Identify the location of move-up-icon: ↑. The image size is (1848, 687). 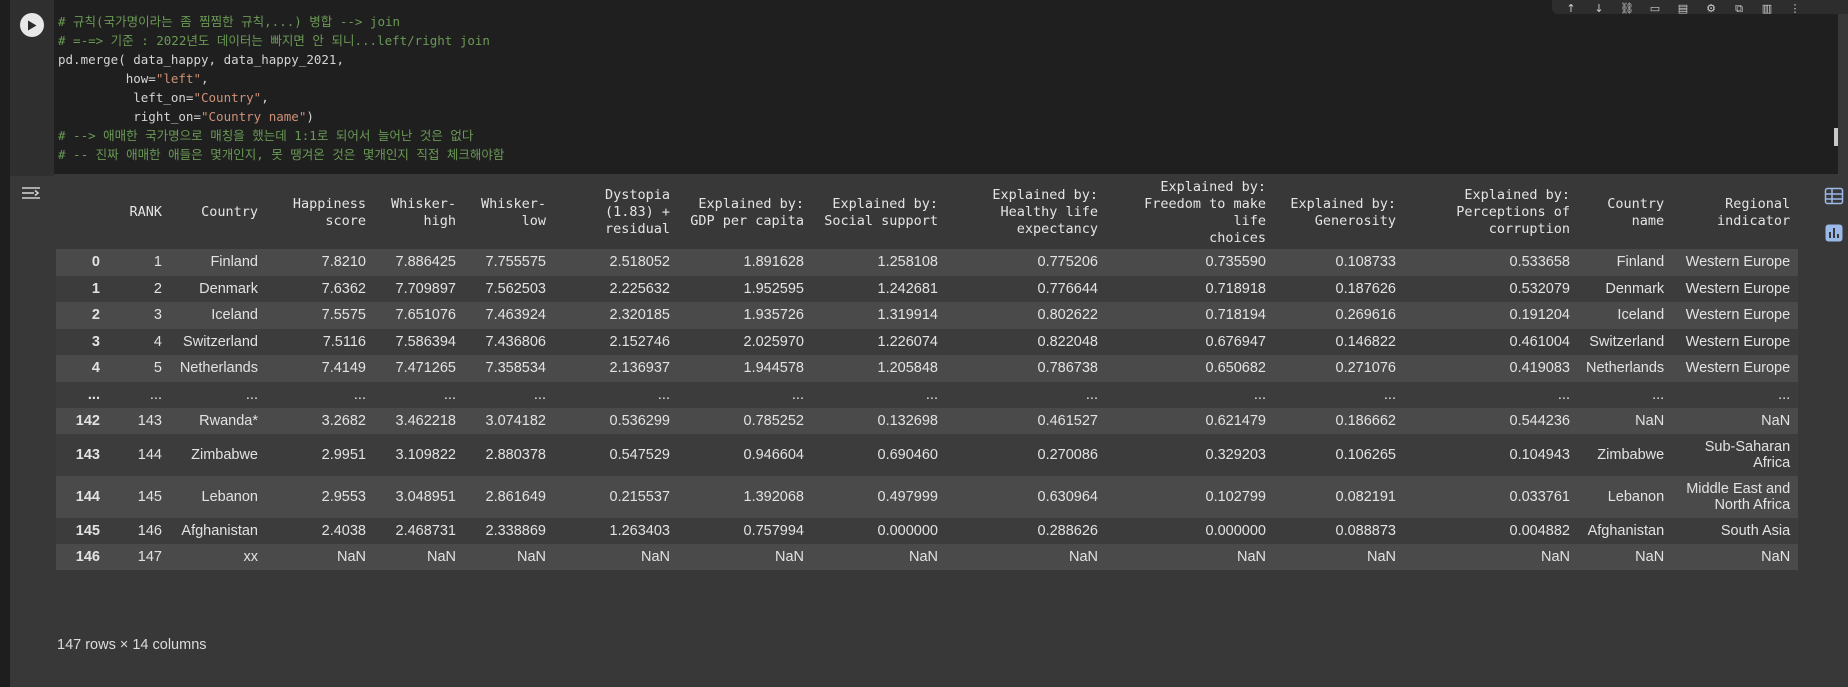
(1571, 8).